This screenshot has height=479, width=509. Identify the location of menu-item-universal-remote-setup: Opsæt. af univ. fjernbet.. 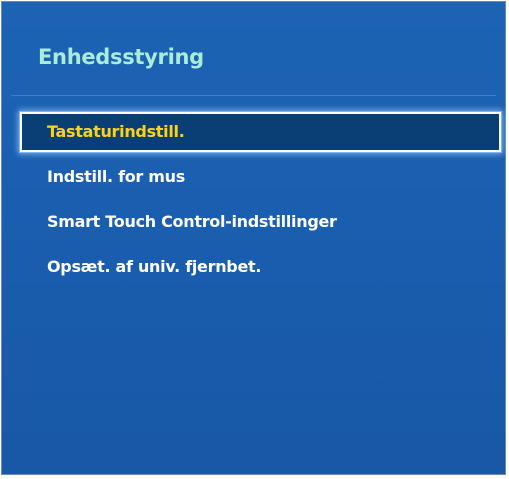
(260, 267).